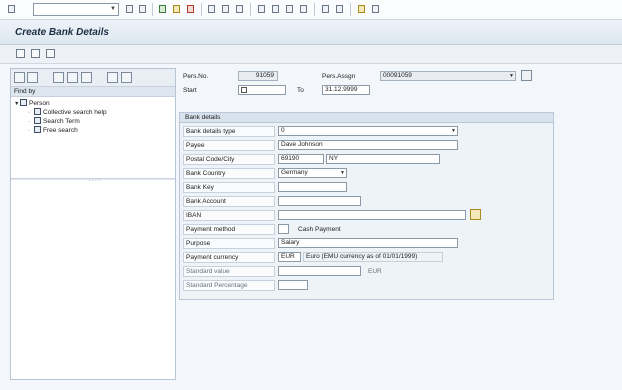 The height and width of the screenshot is (390, 622). I want to click on enter-icon, so click(11, 9).